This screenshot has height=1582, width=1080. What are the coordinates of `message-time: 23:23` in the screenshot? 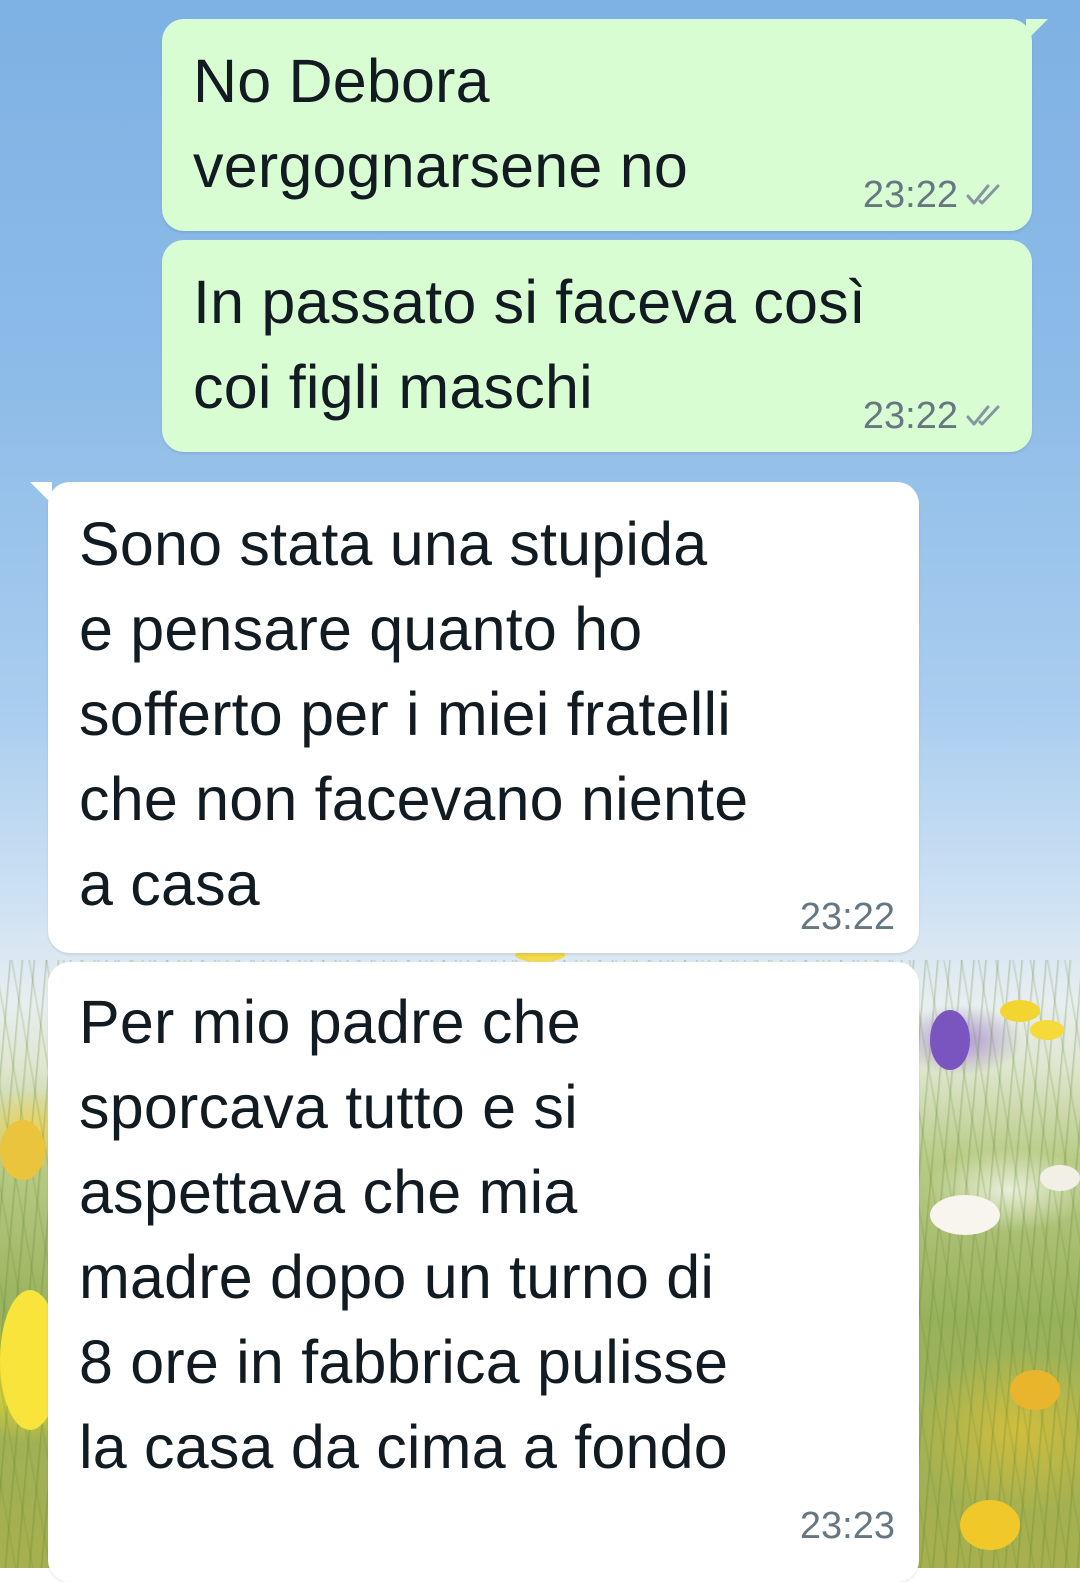 It's located at (847, 1526).